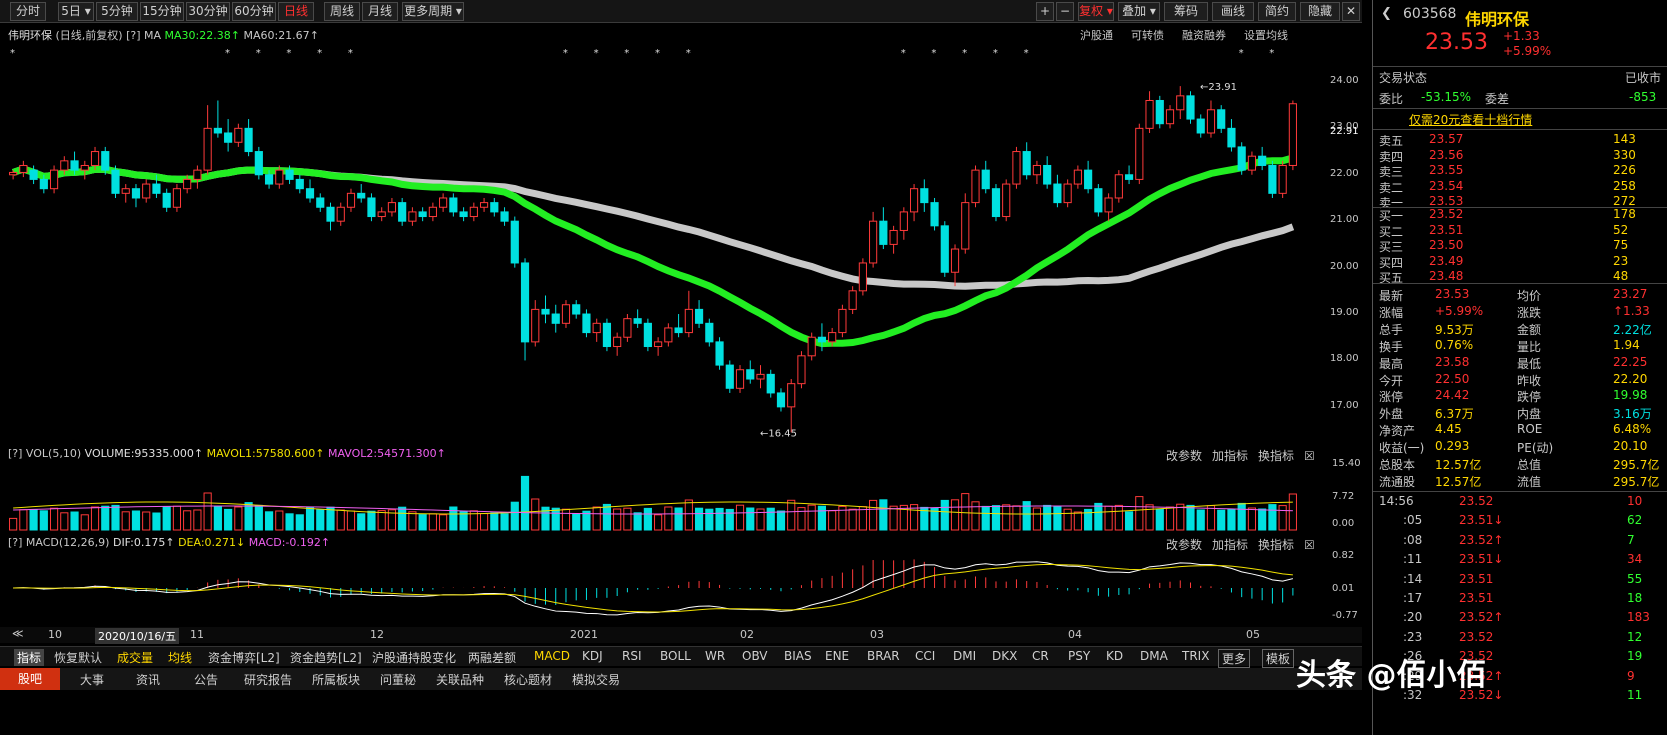  I want to click on indicator-14: BIAS, so click(798, 656).